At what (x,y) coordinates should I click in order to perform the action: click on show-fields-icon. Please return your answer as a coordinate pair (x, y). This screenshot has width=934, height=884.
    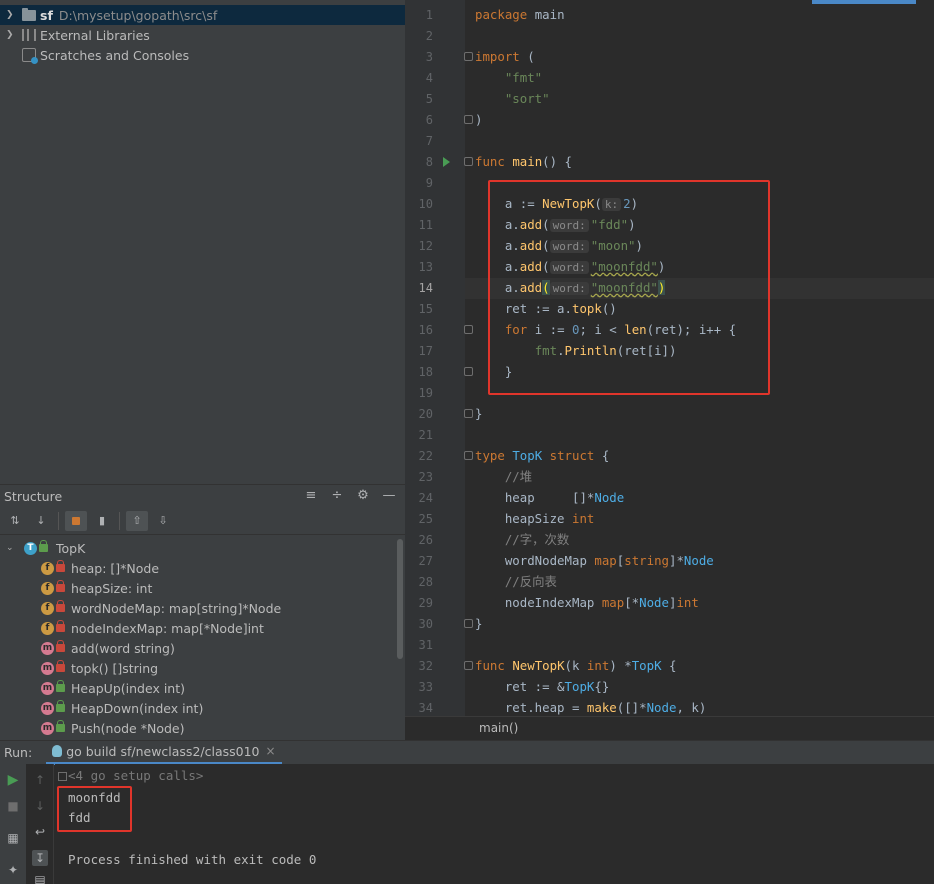
    Looking at the image, I should click on (76, 520).